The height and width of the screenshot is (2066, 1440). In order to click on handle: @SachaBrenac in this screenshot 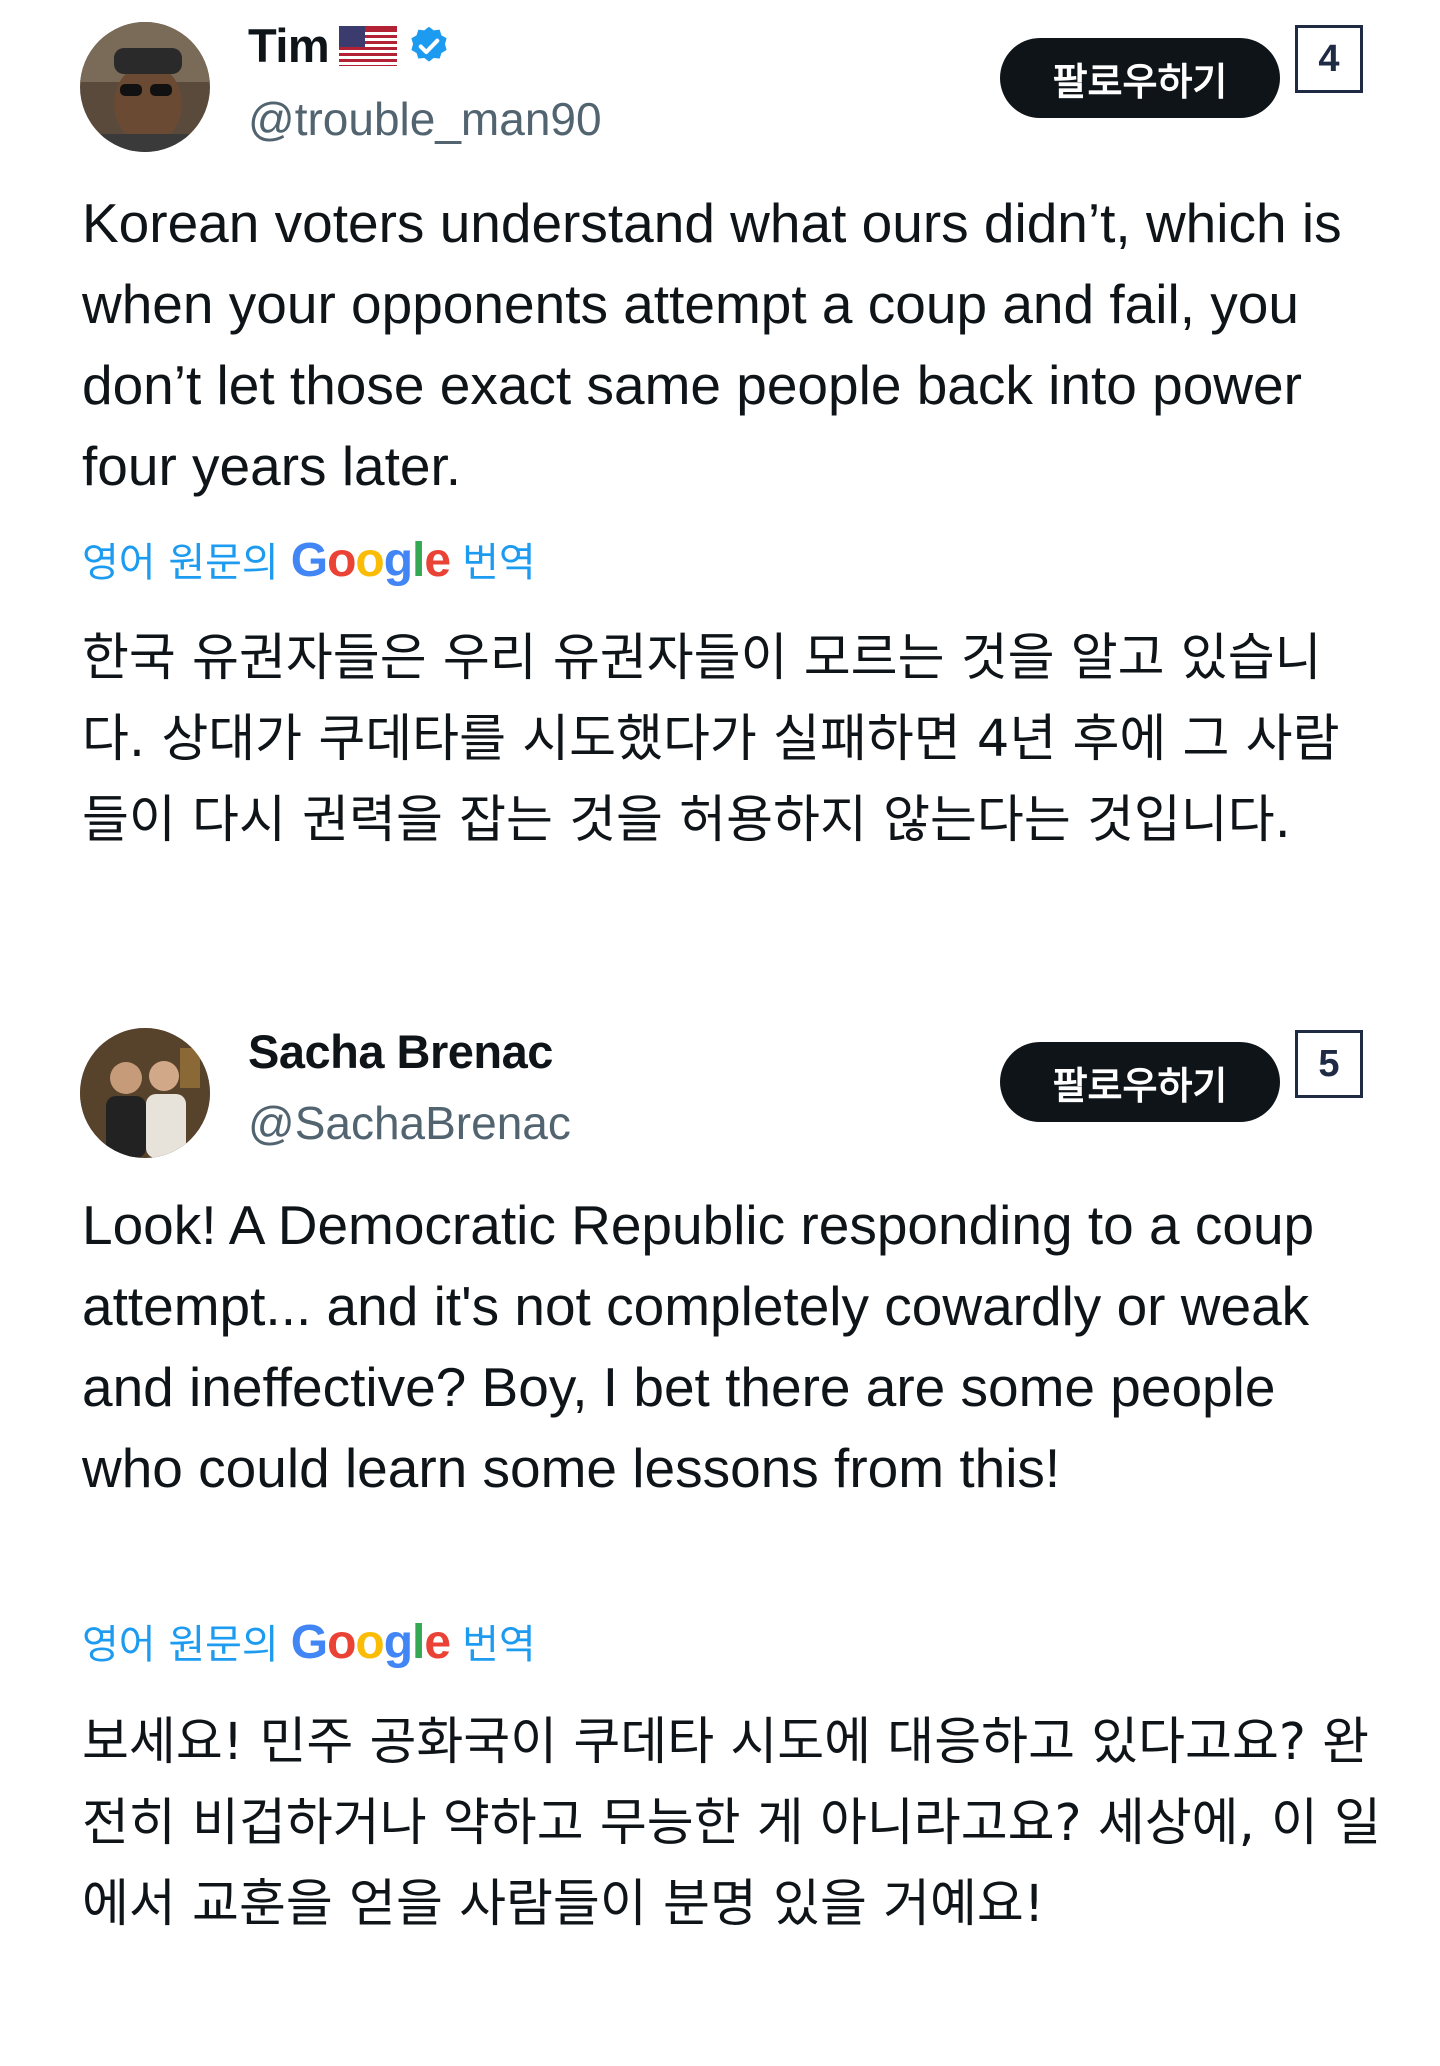, I will do `click(409, 1123)`.